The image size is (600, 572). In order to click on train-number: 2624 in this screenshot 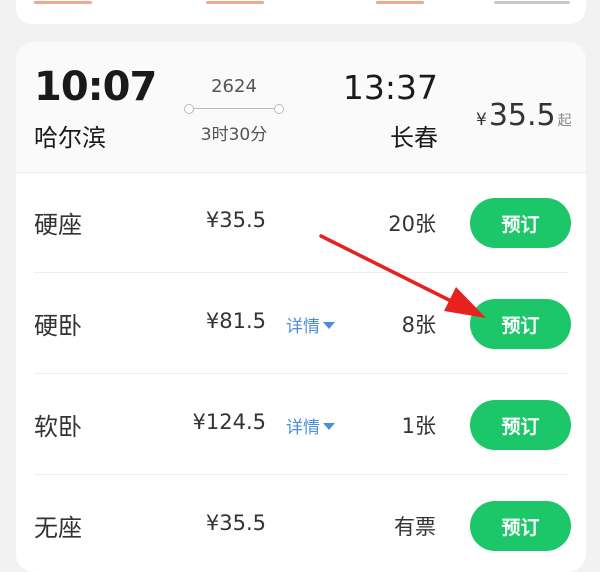, I will do `click(234, 86)`.